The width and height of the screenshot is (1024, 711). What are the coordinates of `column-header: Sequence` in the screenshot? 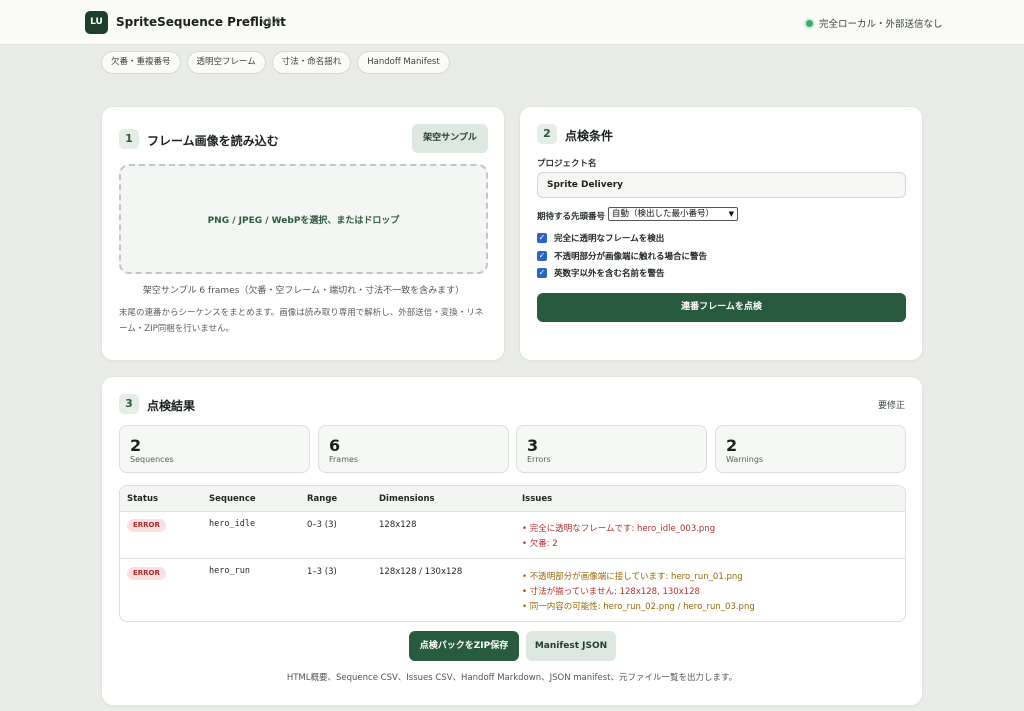 It's located at (232, 499).